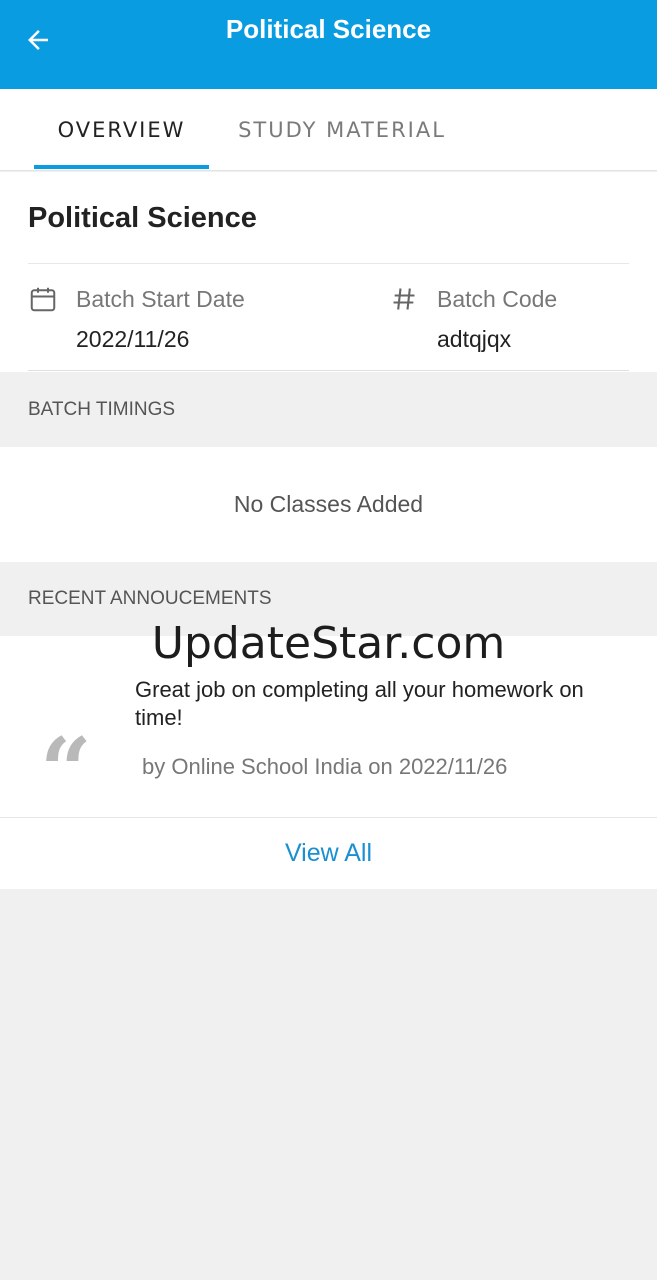 This screenshot has width=657, height=1280. Describe the element at coordinates (121, 130) in the screenshot. I see `tab-overview: OVERVIEW` at that location.